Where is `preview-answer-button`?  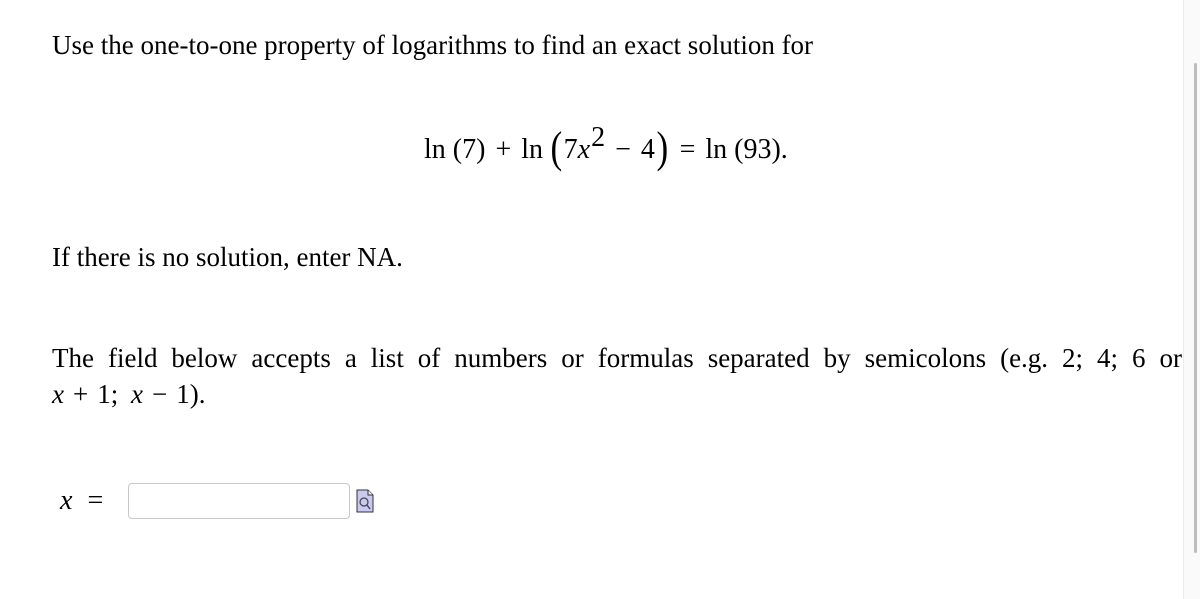 preview-answer-button is located at coordinates (365, 501).